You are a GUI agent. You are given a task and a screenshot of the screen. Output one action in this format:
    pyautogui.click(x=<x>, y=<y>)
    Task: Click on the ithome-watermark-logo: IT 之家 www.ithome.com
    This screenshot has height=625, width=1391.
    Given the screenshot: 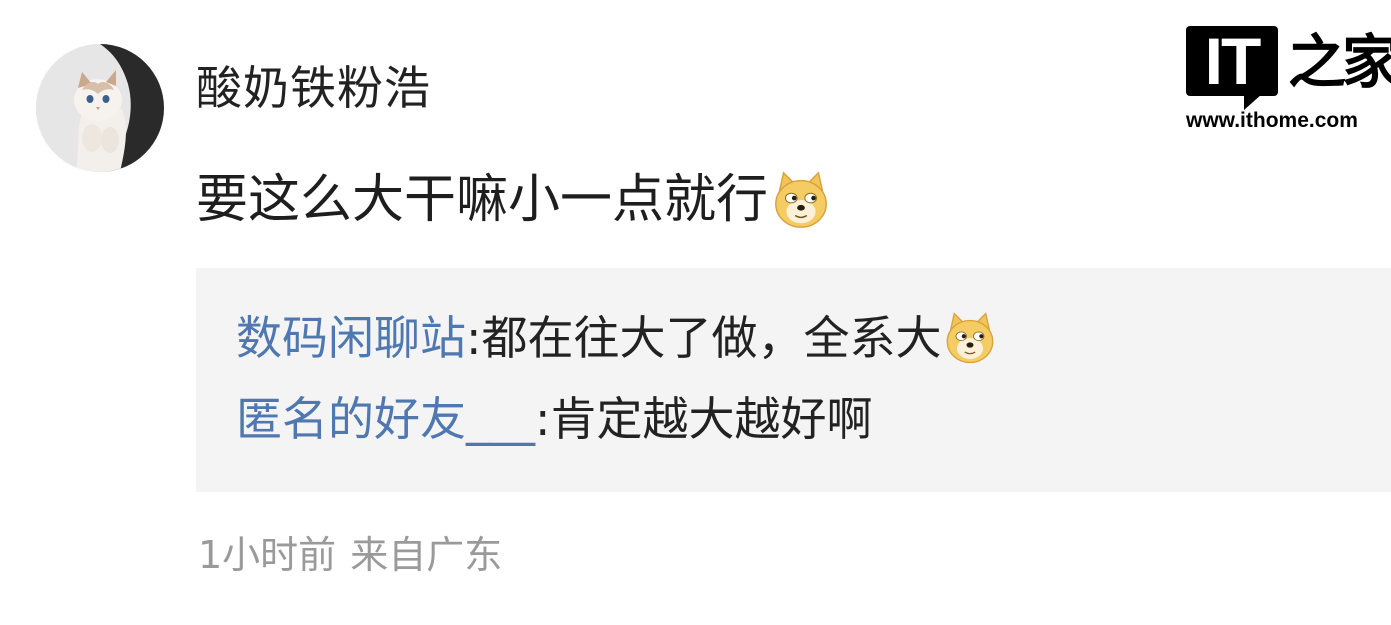 What is the action you would take?
    pyautogui.click(x=1287, y=81)
    